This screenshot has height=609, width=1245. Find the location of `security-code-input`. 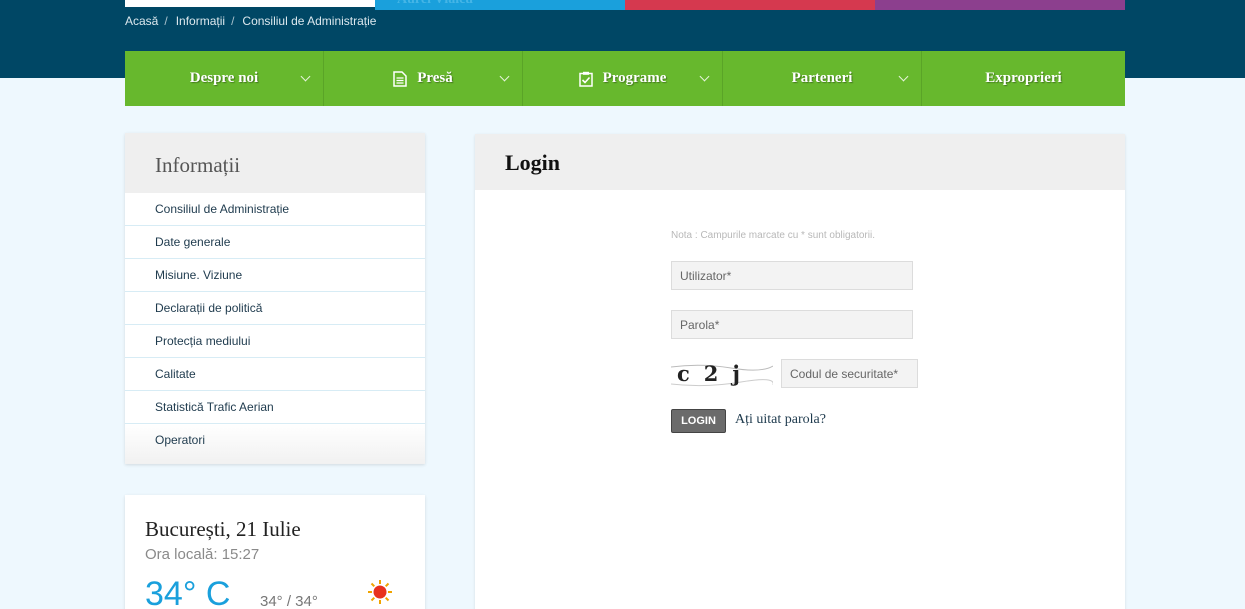

security-code-input is located at coordinates (849, 373).